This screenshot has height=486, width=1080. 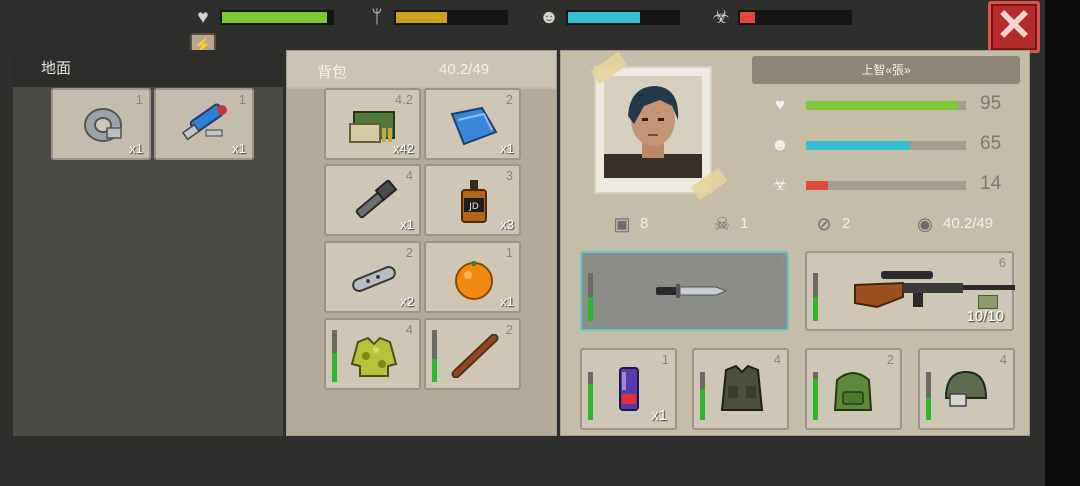 I want to click on backpack-slot-4: 3 JD x3, so click(x=472, y=200).